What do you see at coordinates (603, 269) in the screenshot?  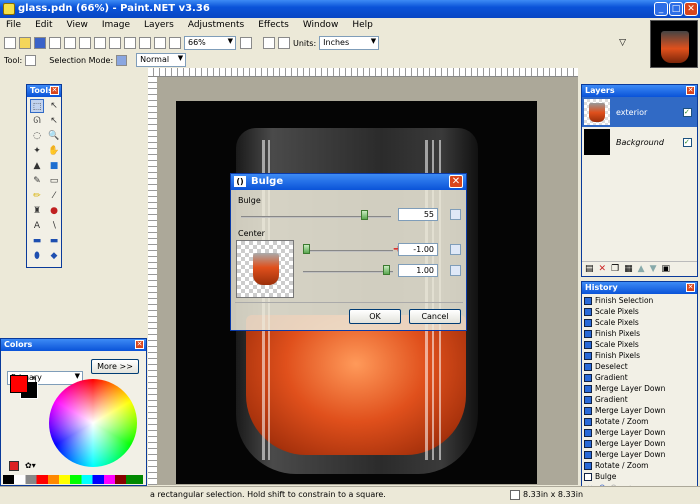 I see `delete-layer-icon: ✕` at bounding box center [603, 269].